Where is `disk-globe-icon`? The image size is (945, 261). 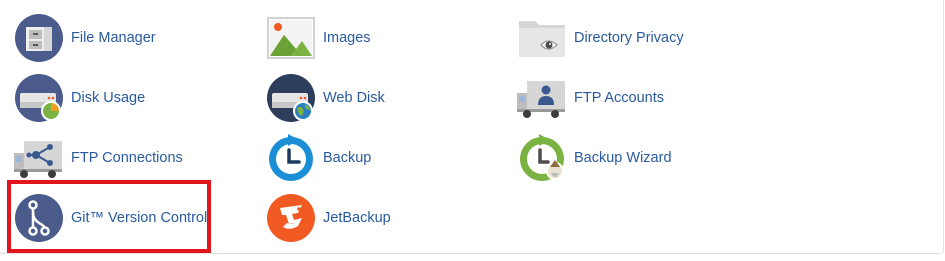 disk-globe-icon is located at coordinates (291, 98).